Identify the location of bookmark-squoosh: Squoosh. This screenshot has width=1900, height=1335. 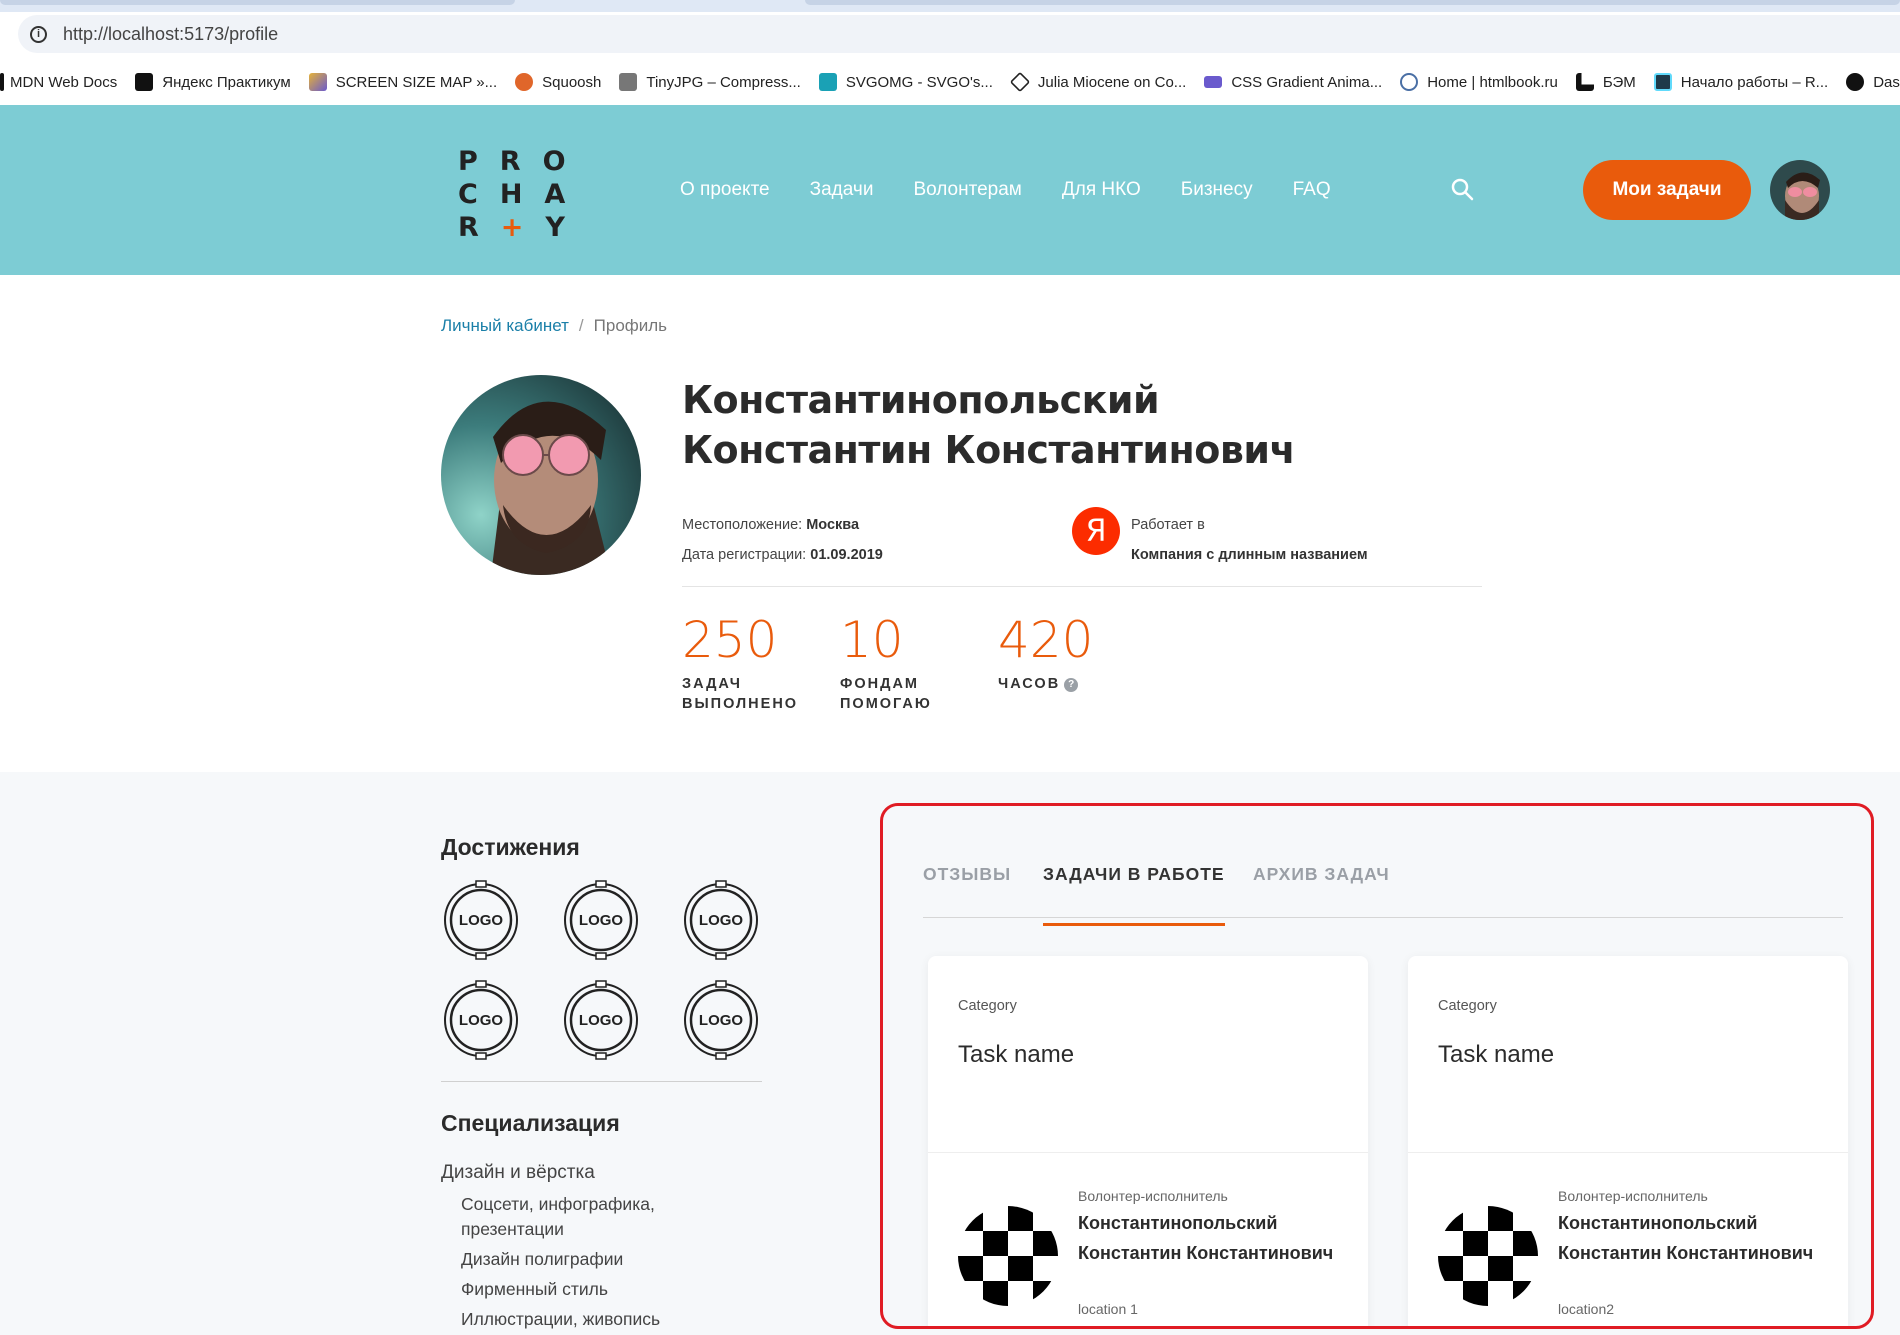
(558, 82).